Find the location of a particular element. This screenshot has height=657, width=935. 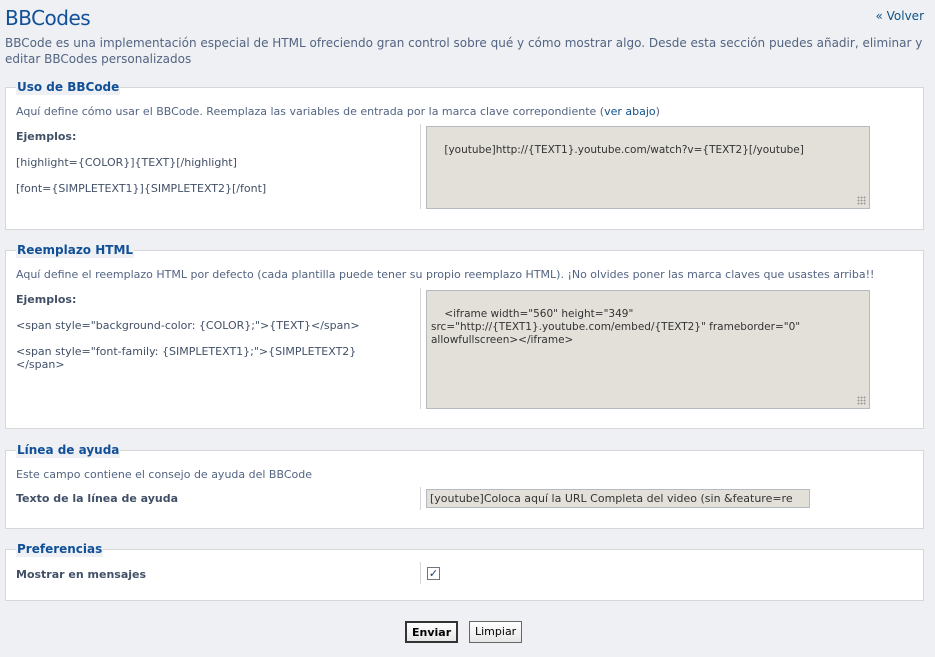

see-below-link: ver abajo is located at coordinates (630, 111).